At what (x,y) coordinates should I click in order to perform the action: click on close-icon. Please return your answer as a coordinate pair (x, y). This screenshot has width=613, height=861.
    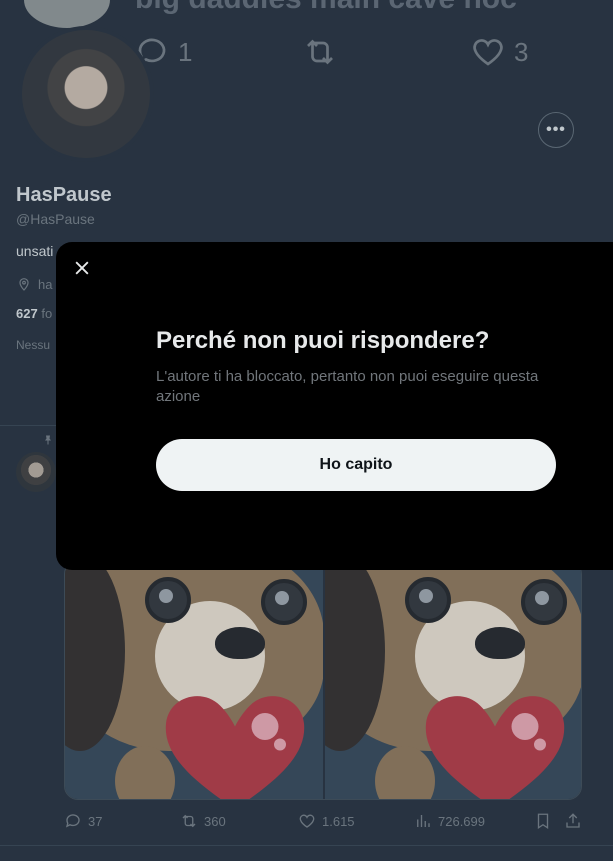
    Looking at the image, I should click on (82, 268).